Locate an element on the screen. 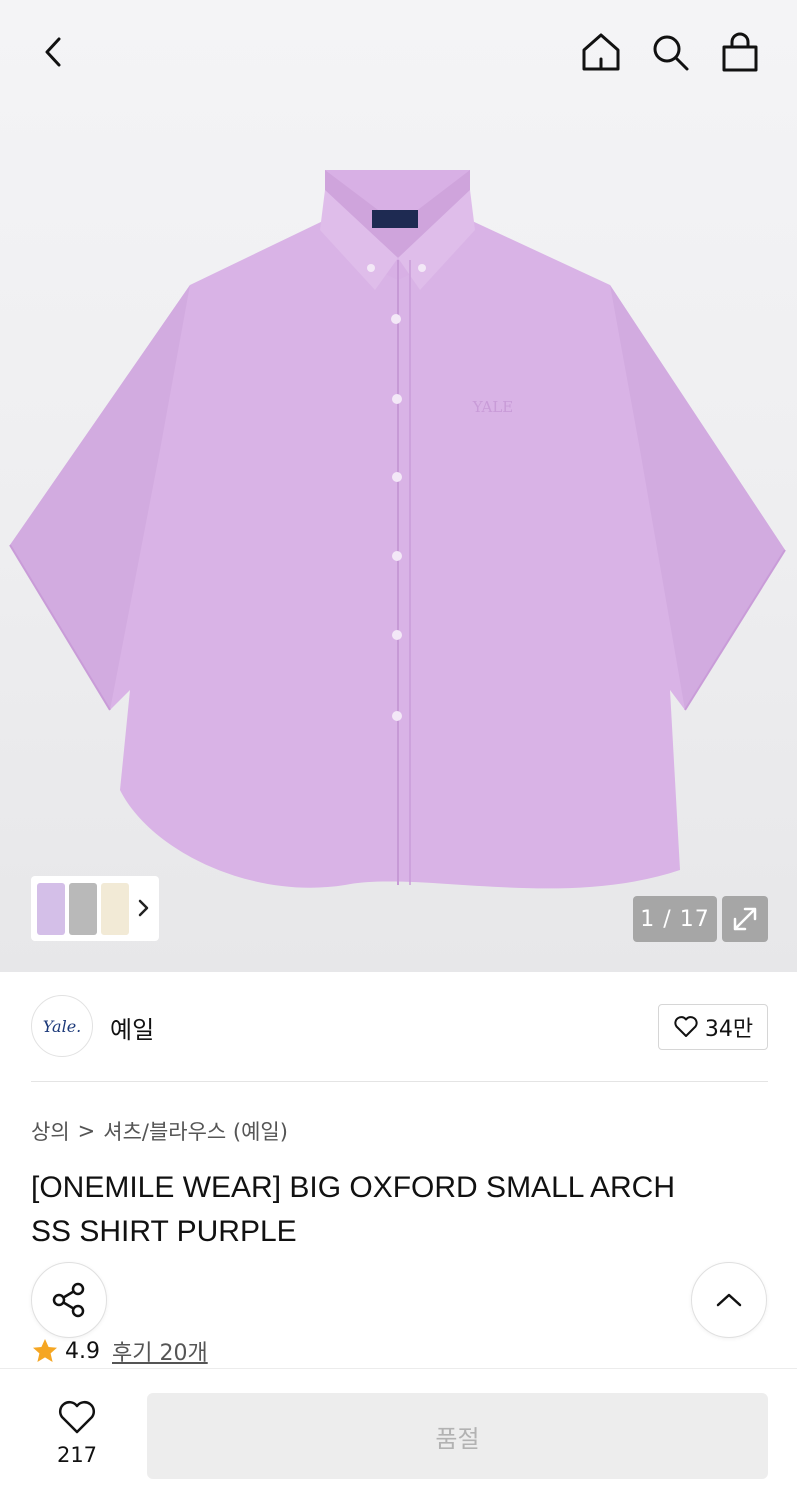 The width and height of the screenshot is (797, 1501). bottom-action-bar: 217 품절 is located at coordinates (398, 1434).